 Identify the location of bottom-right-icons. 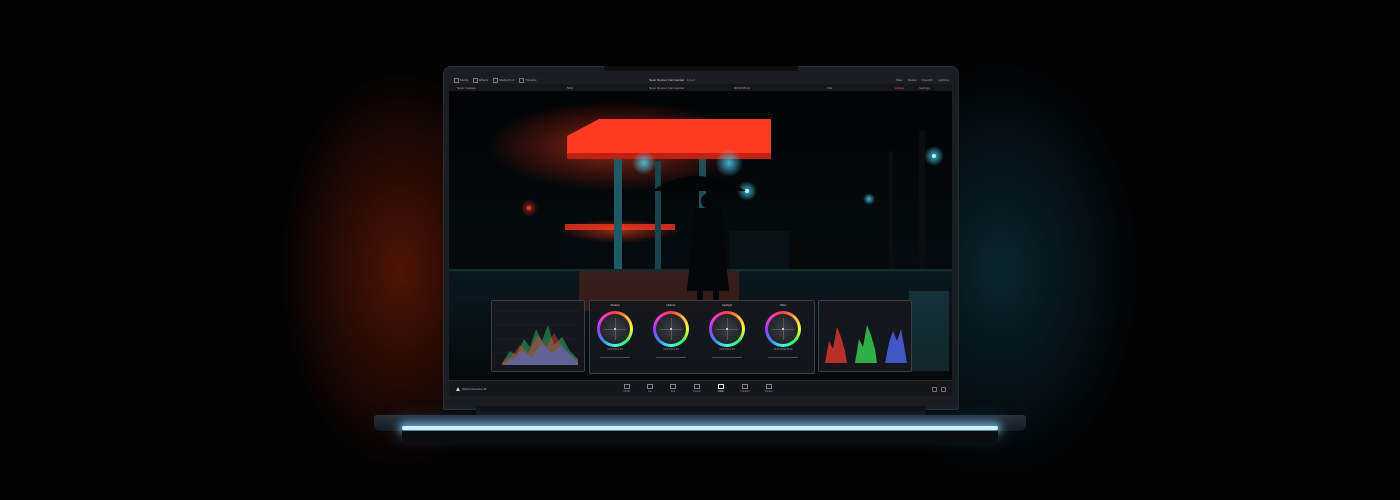
(939, 389).